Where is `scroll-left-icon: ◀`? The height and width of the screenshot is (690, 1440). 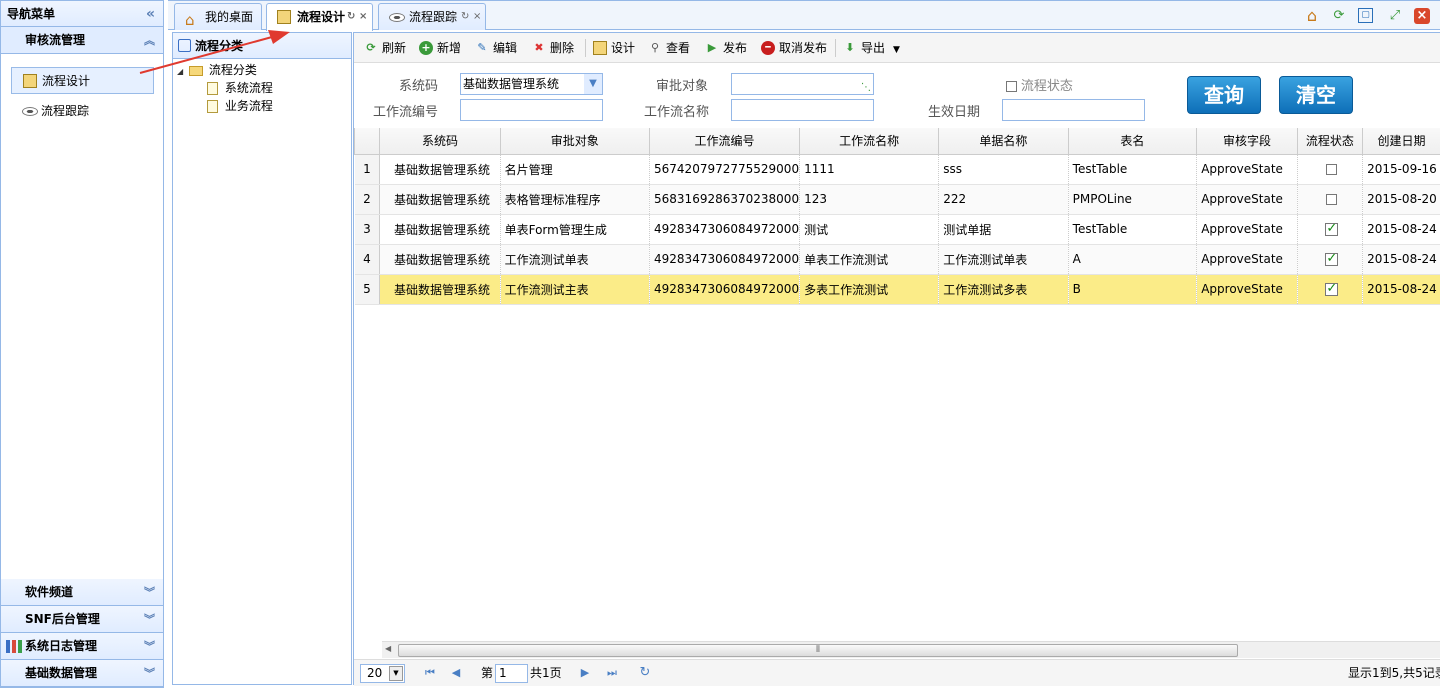 scroll-left-icon: ◀ is located at coordinates (388, 648).